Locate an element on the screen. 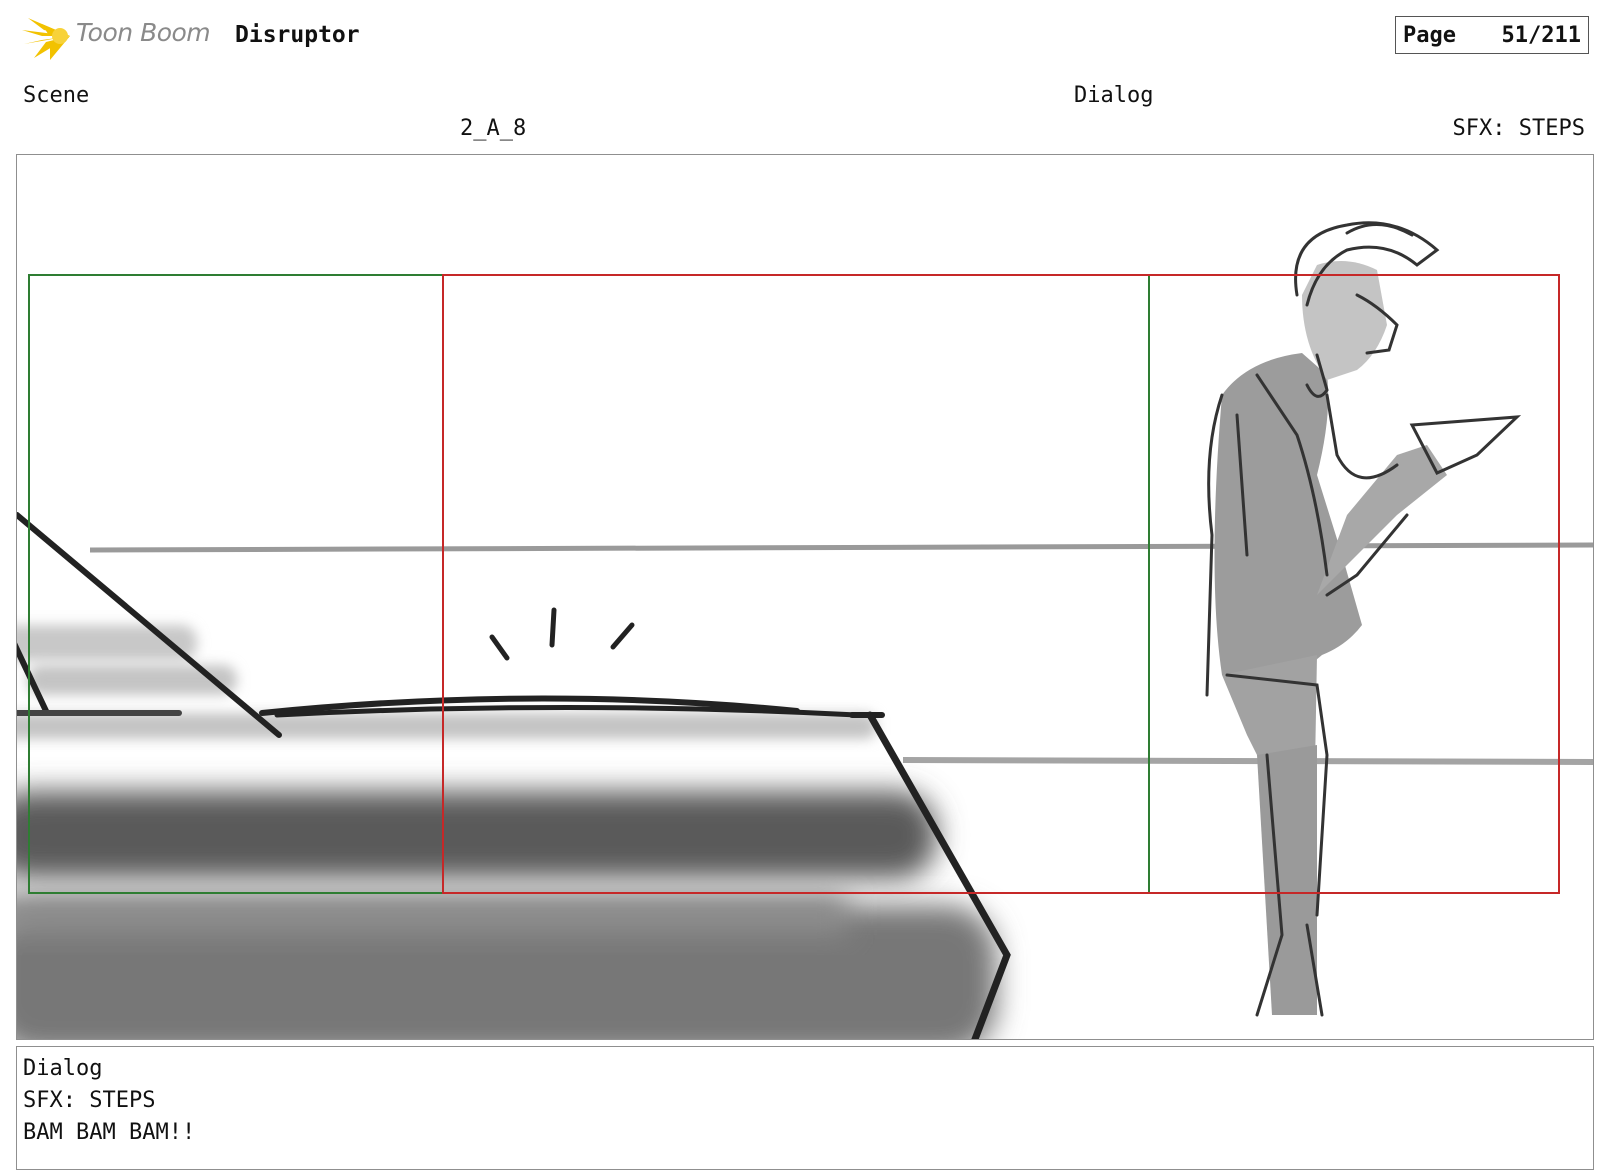  scene-label: Scene is located at coordinates (56, 95).